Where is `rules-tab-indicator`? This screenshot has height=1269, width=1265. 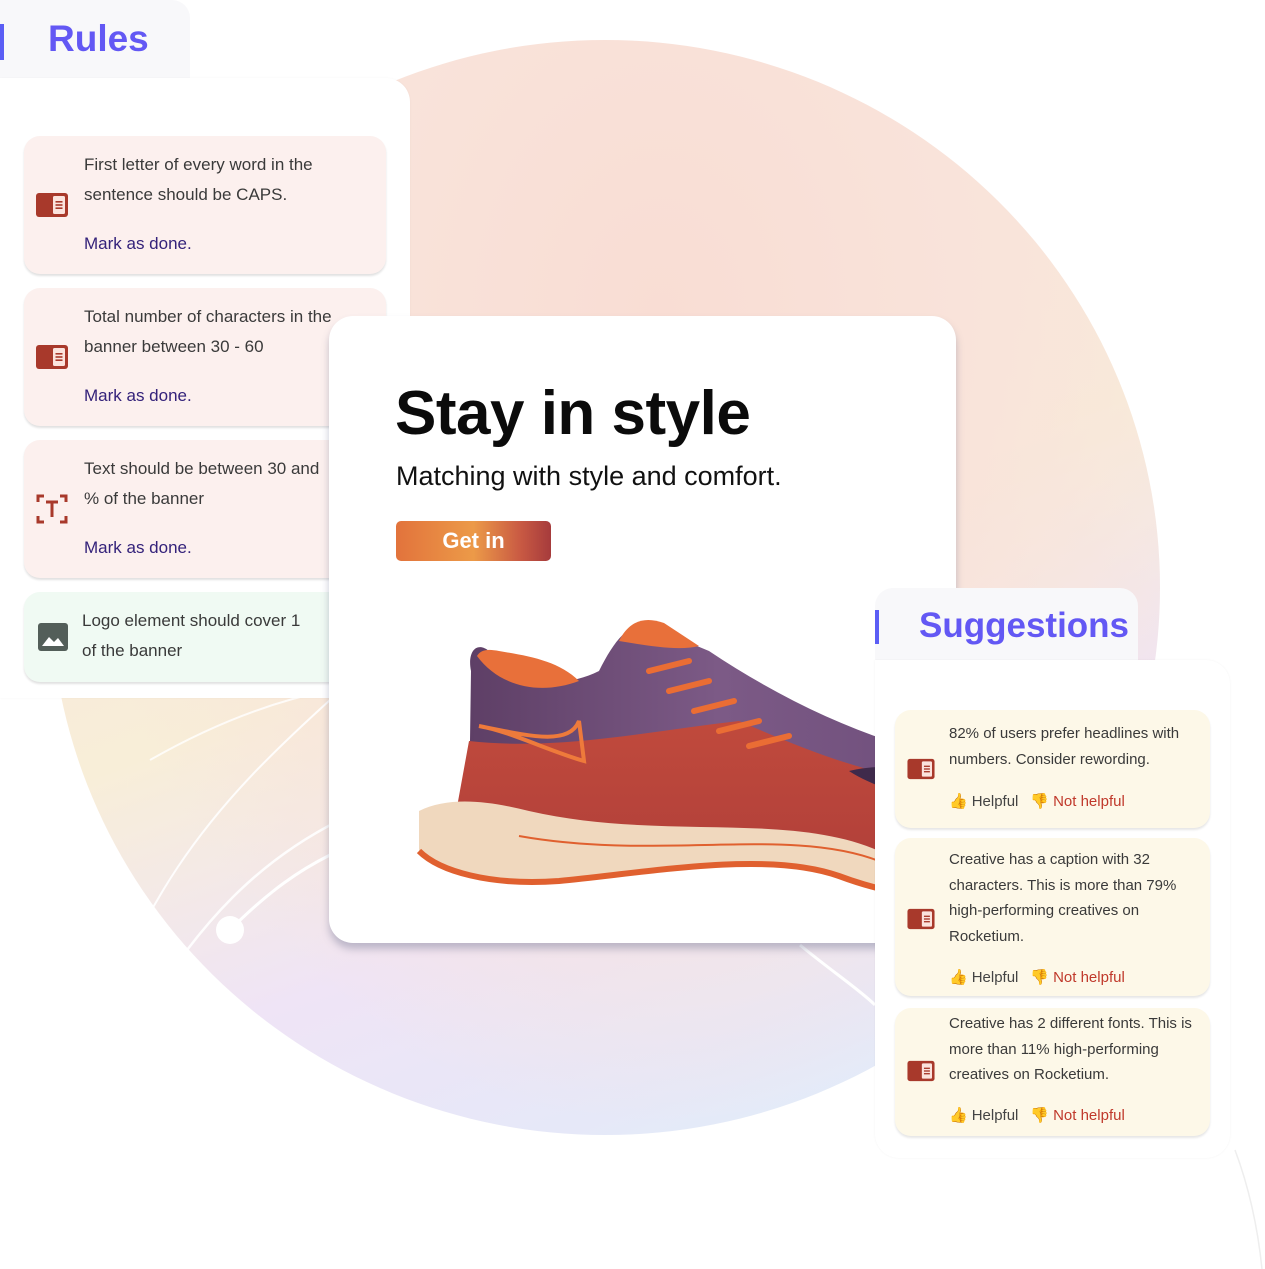 rules-tab-indicator is located at coordinates (2, 42).